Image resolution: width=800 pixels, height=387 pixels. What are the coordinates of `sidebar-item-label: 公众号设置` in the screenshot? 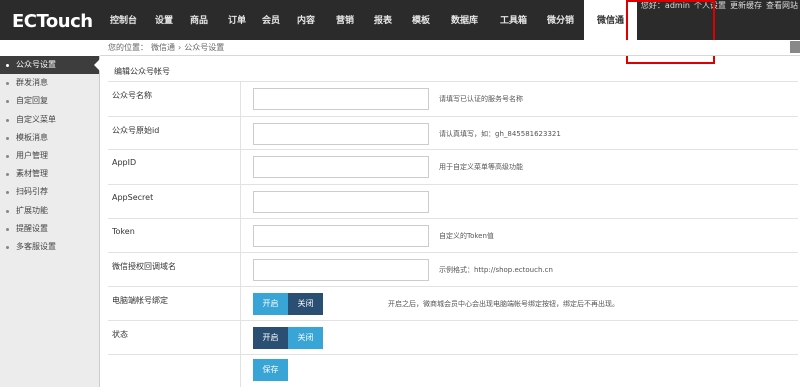 It's located at (36, 64).